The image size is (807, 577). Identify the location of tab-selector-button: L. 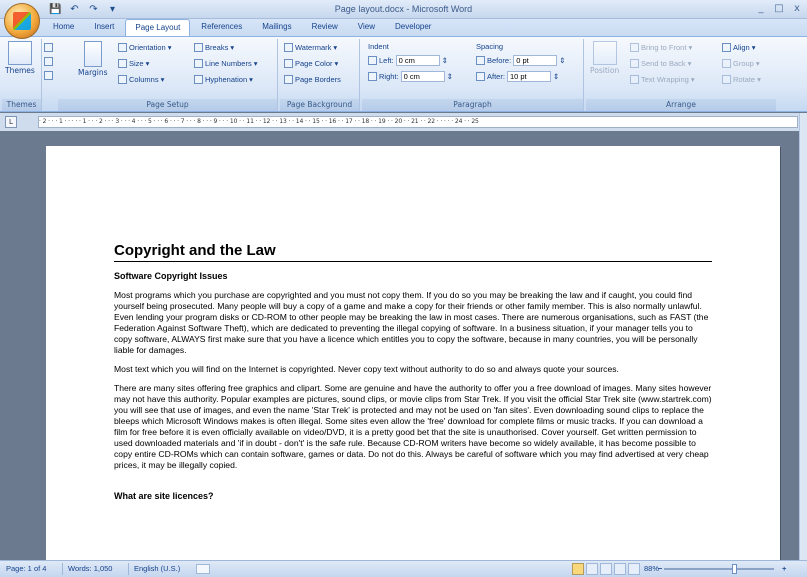
(11, 122).